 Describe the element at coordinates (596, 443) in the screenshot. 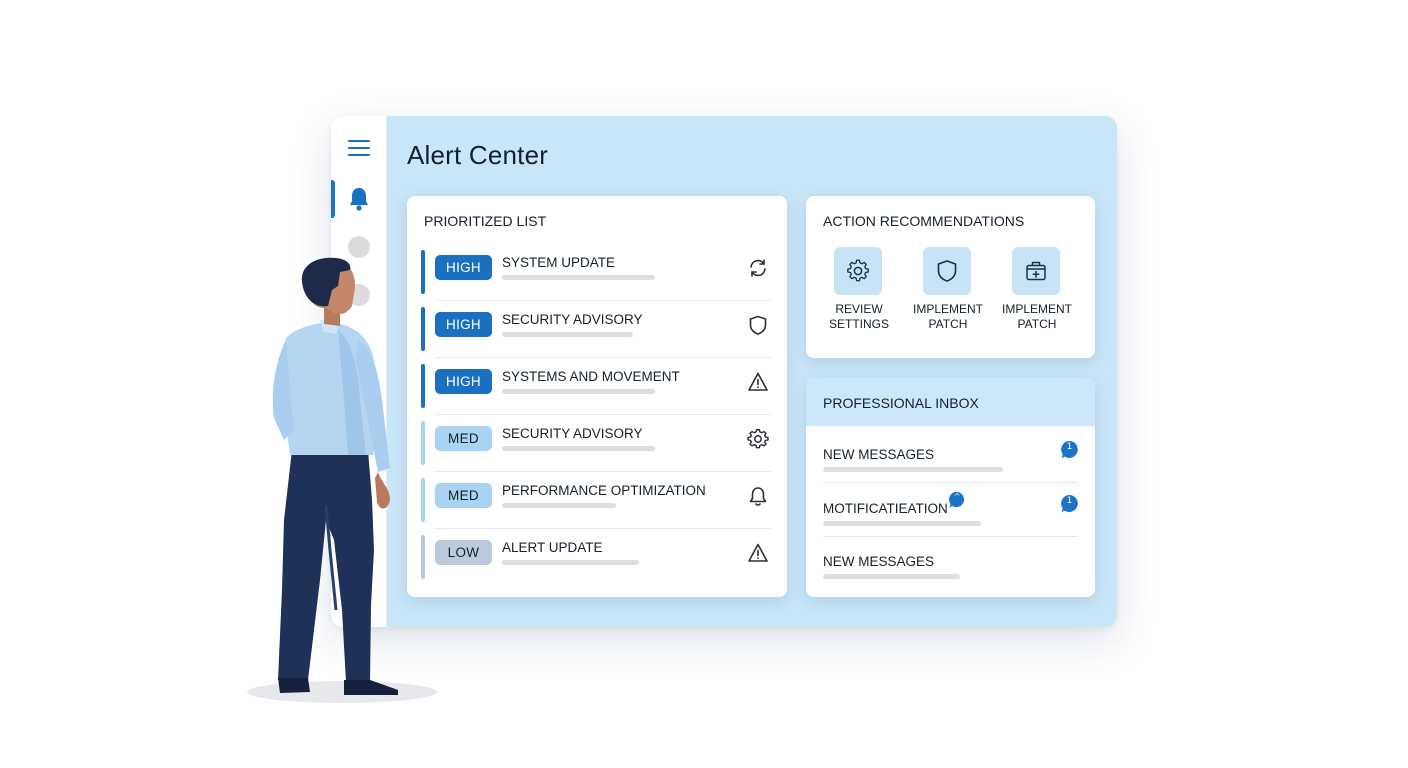

I see `alert-row: MED SECURITY ADVISORY` at that location.